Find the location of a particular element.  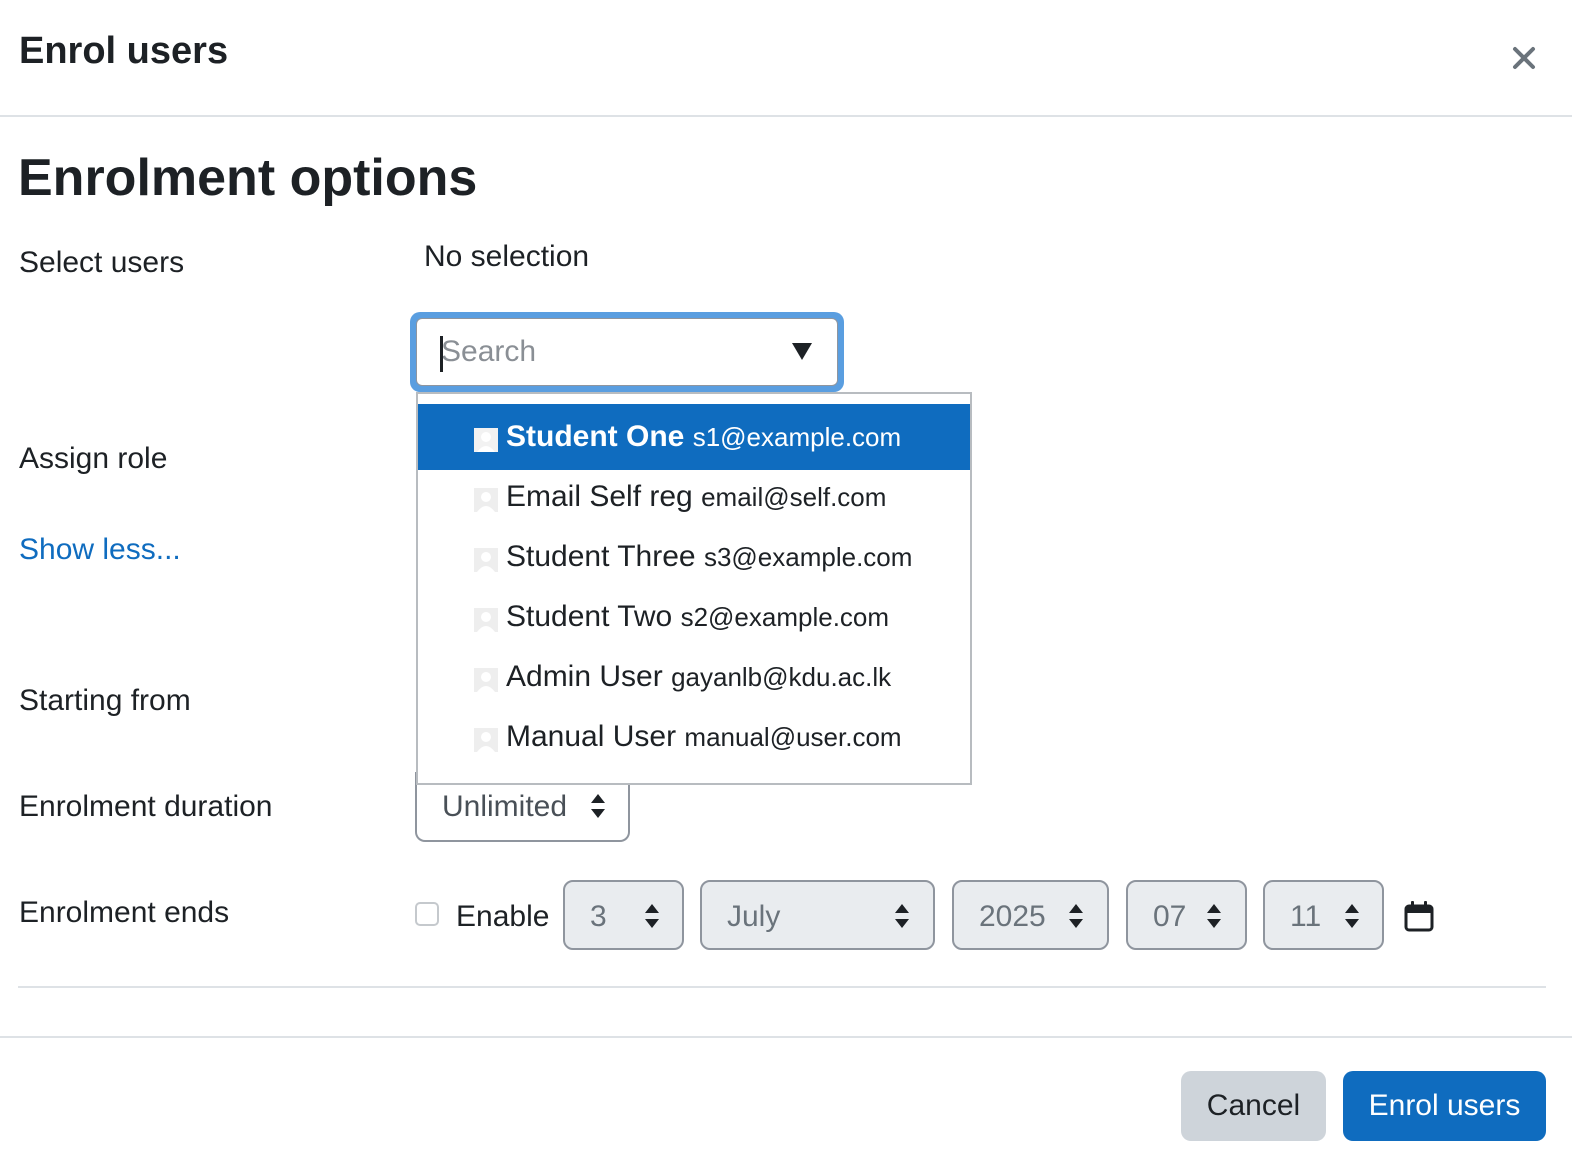

user-option-label: Student Two s2@example.com is located at coordinates (698, 616).